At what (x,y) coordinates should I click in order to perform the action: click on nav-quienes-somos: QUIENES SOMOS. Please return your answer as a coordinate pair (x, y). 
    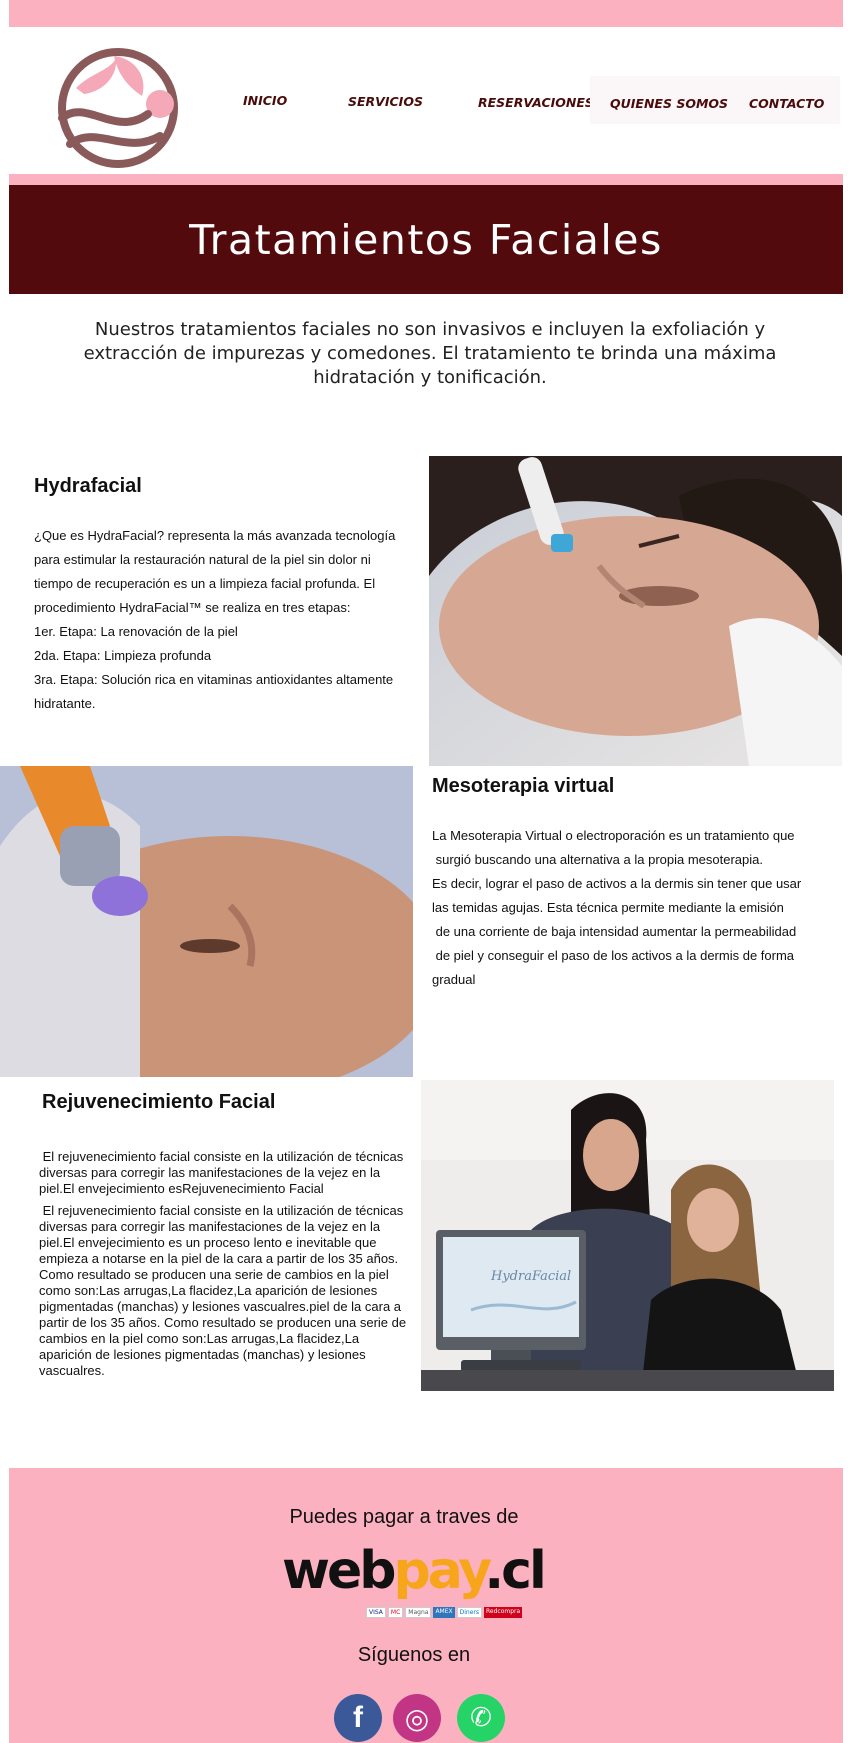
    Looking at the image, I should click on (669, 103).